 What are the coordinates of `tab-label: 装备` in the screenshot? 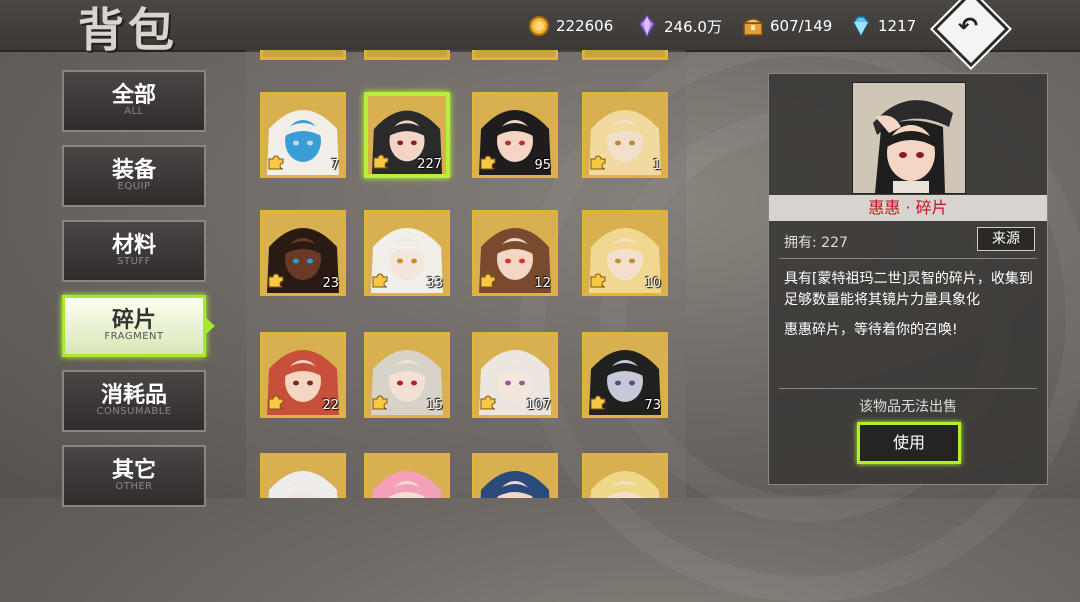 It's located at (133, 170).